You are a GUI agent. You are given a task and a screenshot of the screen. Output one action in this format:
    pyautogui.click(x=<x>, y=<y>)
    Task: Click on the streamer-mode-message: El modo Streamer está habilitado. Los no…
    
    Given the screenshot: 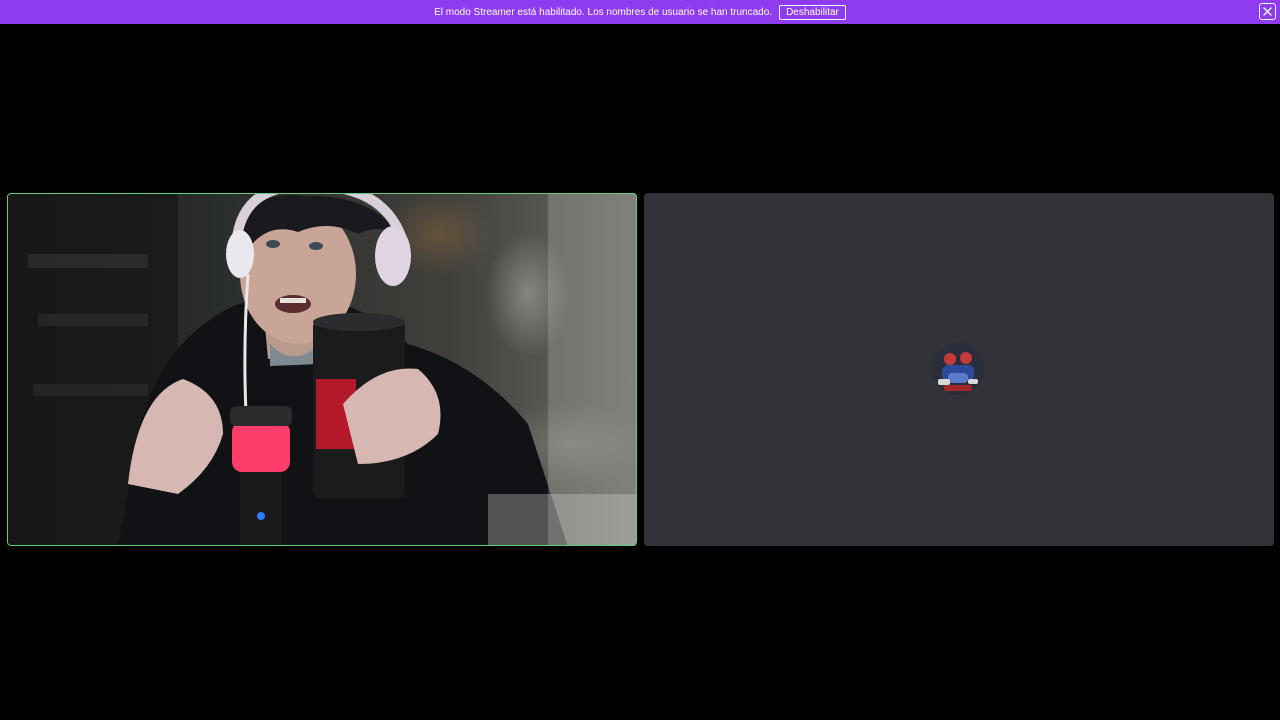 What is the action you would take?
    pyautogui.click(x=603, y=12)
    